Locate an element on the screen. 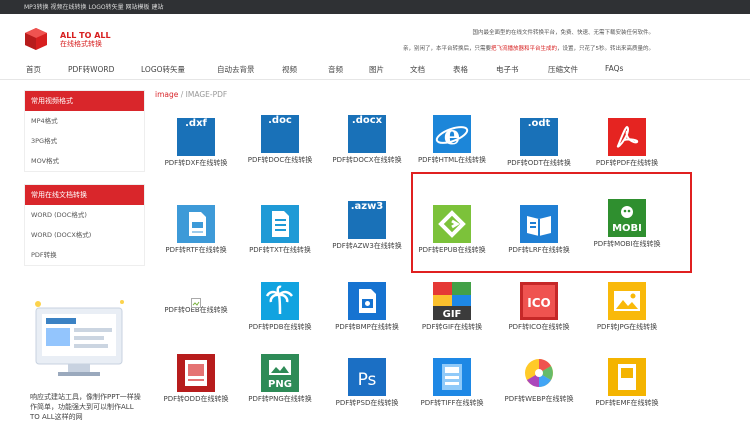 Image resolution: width=750 pixels, height=423 pixels. tile-pdf-to-bmp: PDF转BMP在线转换 is located at coordinates (367, 307).